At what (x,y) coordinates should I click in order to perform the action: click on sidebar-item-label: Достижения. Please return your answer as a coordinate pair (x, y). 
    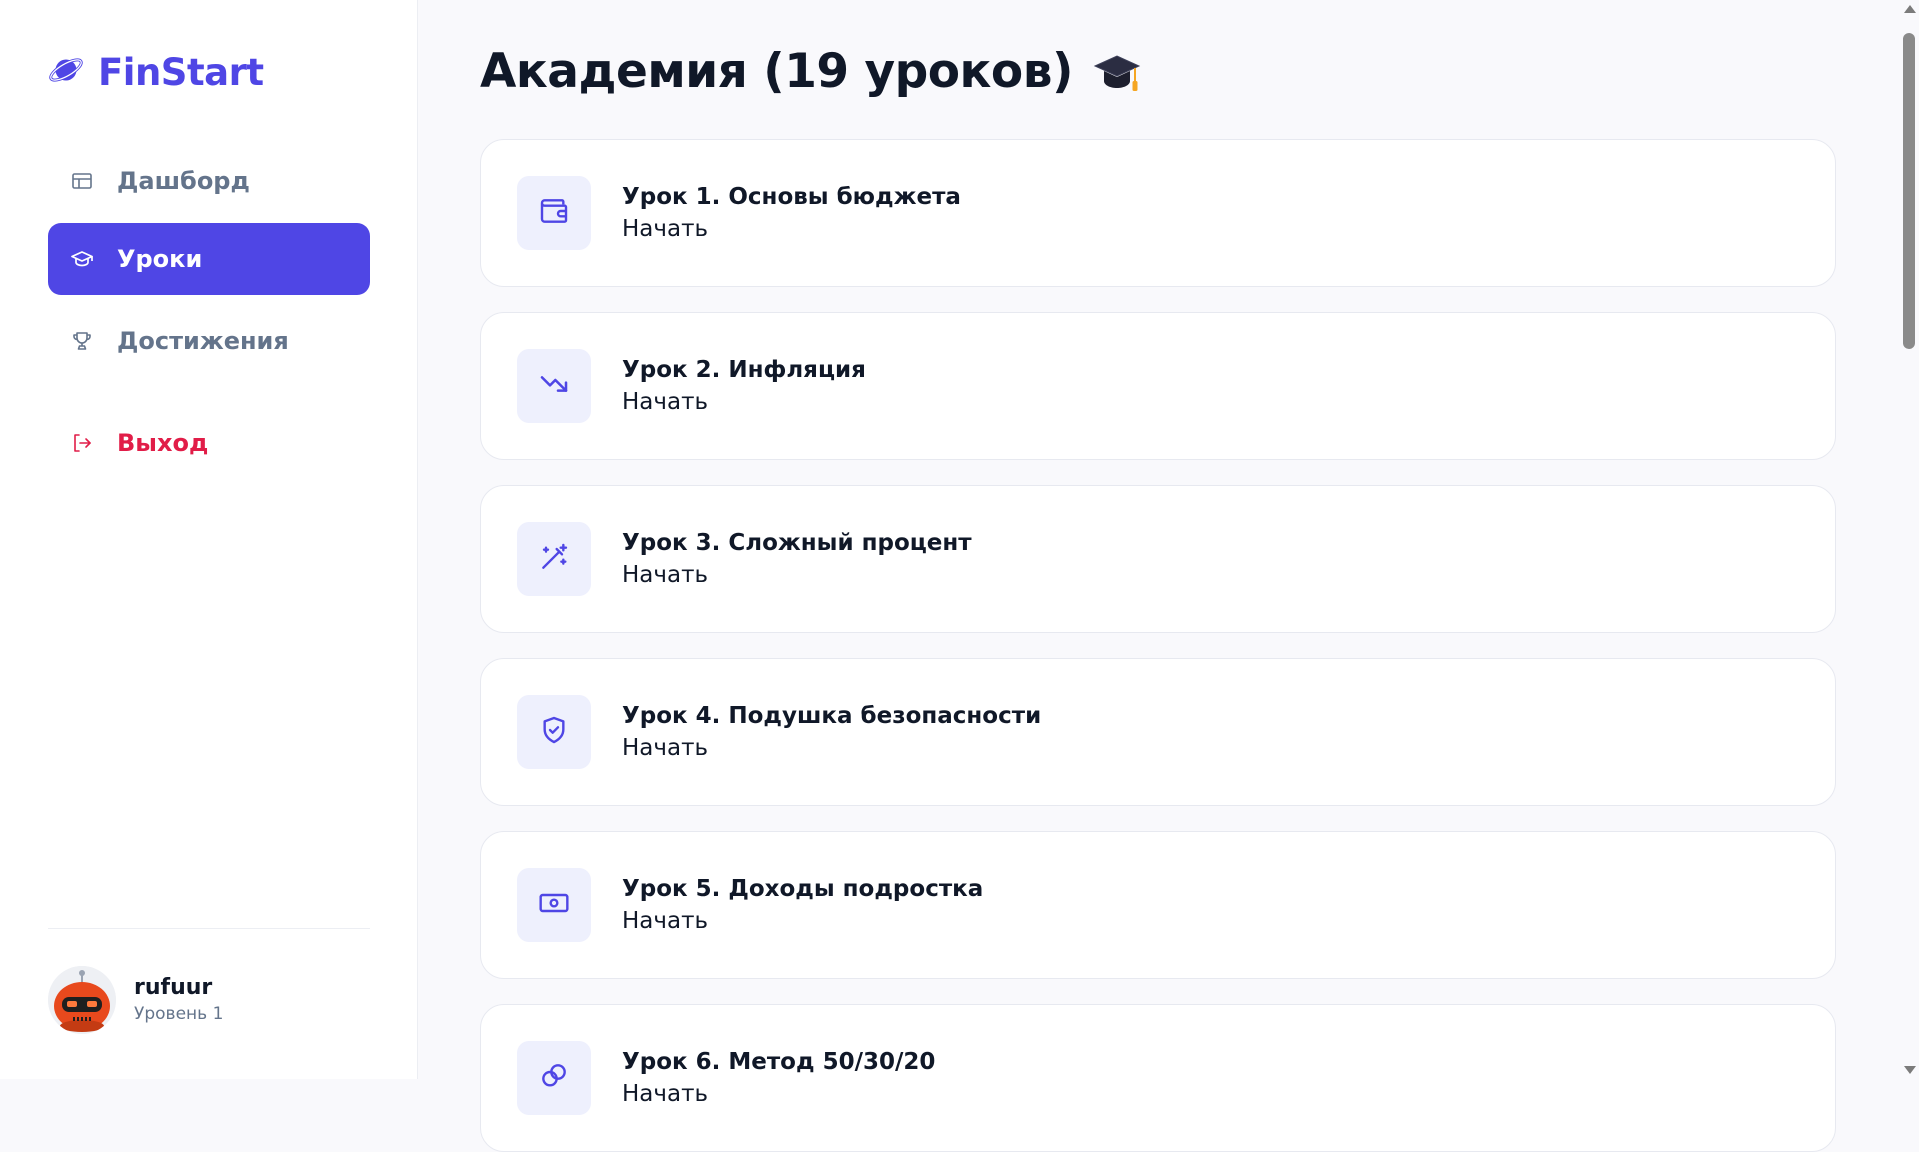
    Looking at the image, I should click on (203, 341).